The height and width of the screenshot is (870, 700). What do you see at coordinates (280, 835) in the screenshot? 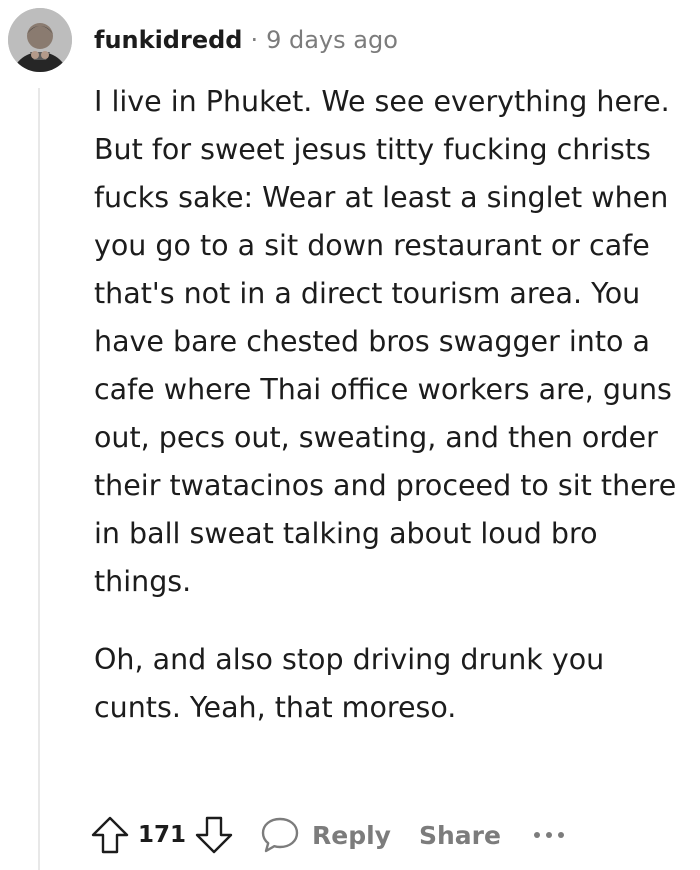
I see `speech-bubble-icon` at bounding box center [280, 835].